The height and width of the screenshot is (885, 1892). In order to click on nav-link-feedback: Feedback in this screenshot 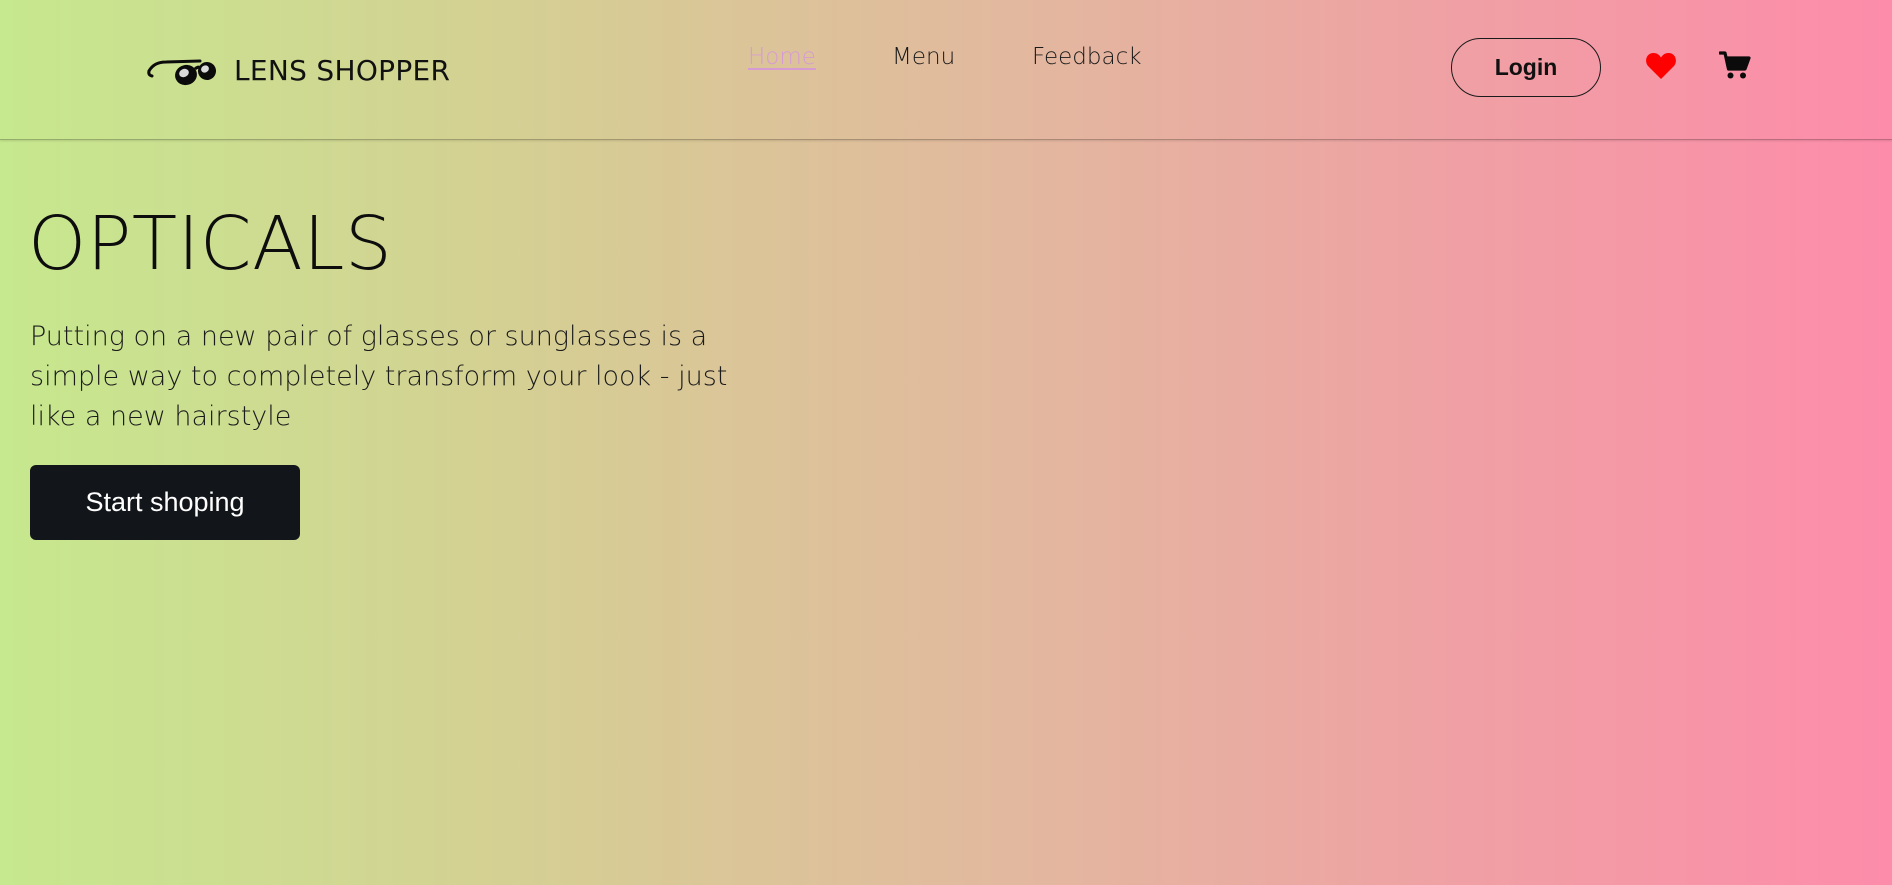, I will do `click(1087, 57)`.